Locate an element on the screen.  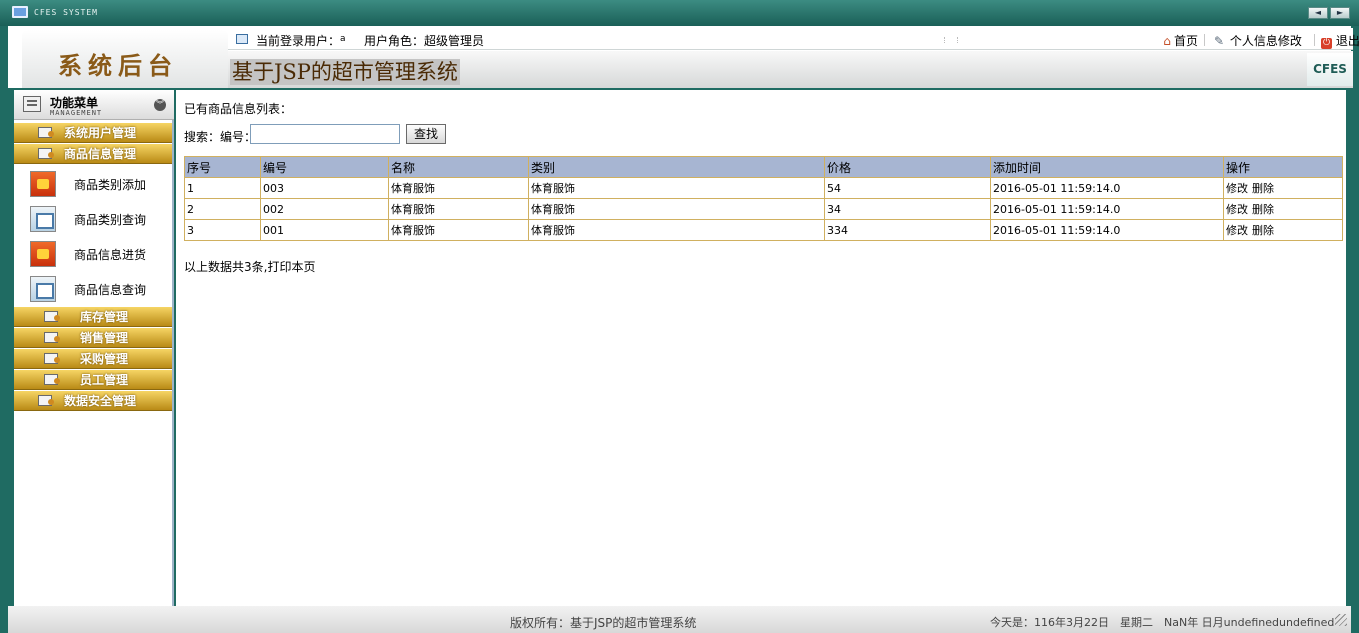
column-header: 序号 is located at coordinates (222, 167).